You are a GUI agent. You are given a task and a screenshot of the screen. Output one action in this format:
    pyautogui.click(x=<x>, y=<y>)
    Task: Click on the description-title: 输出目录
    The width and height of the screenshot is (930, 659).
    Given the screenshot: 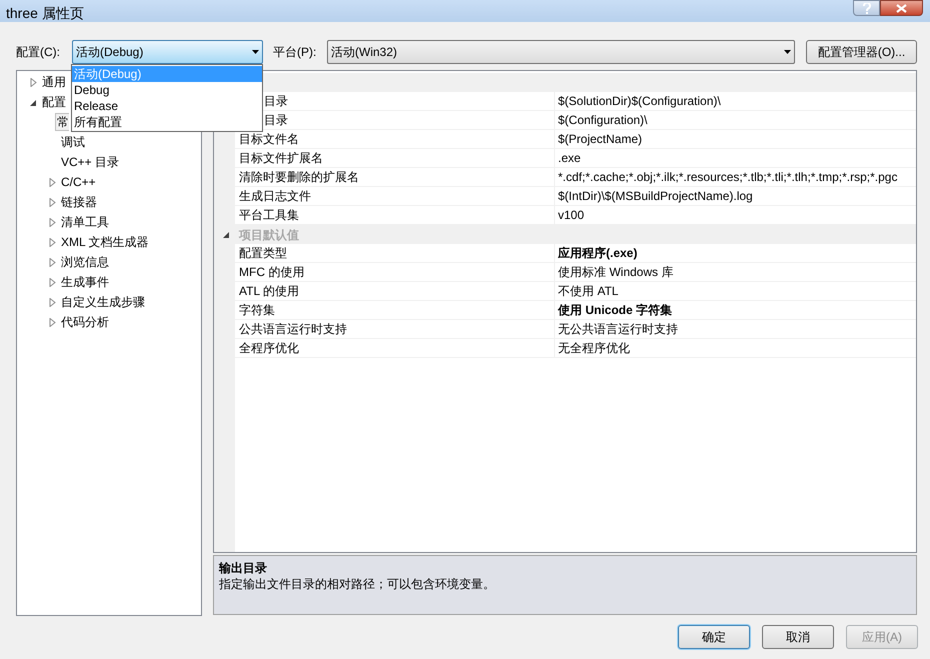 What is the action you would take?
    pyautogui.click(x=243, y=568)
    